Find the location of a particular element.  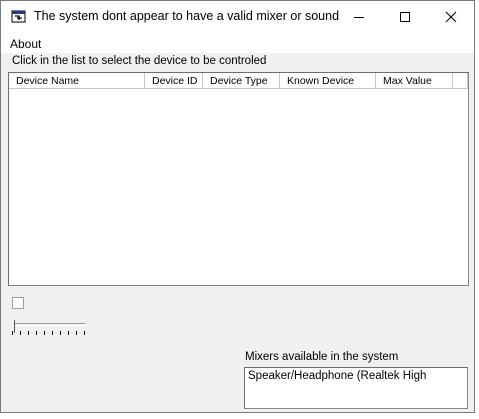

menu-bar: About is located at coordinates (237, 43).